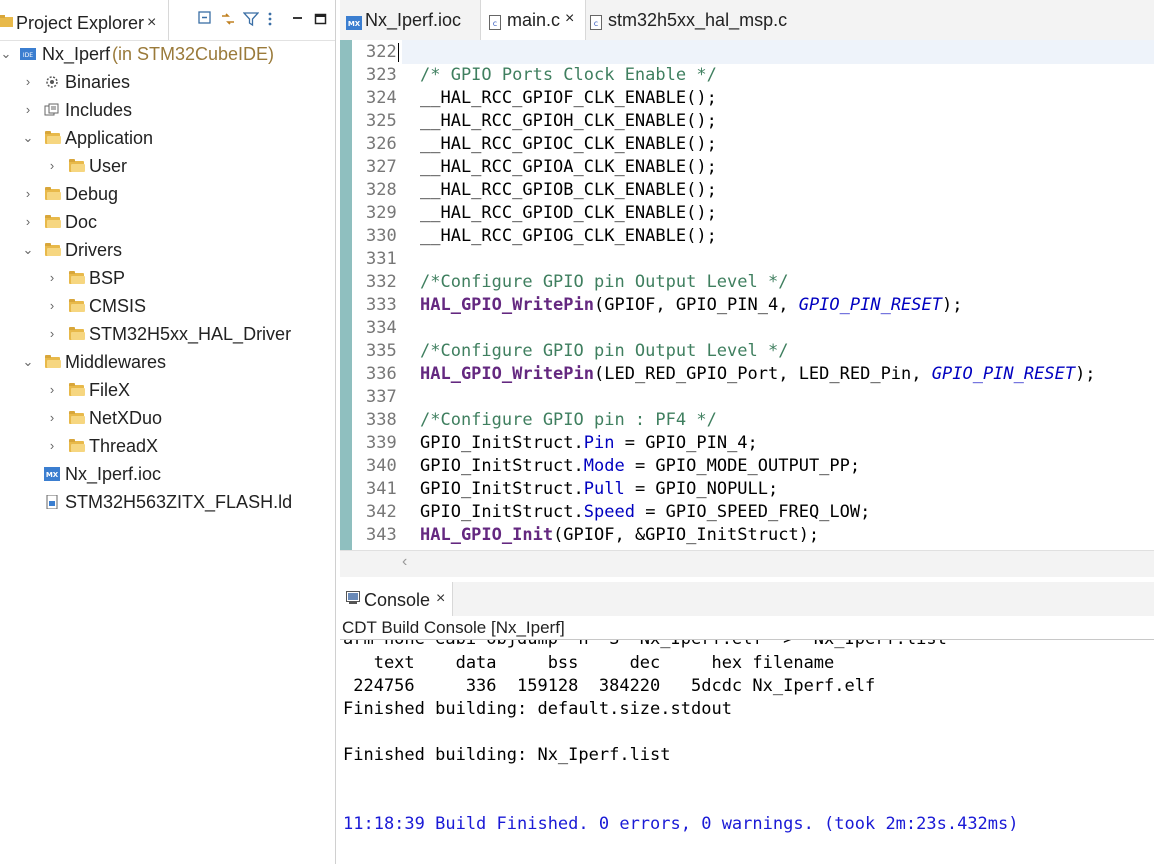  Describe the element at coordinates (109, 138) in the screenshot. I see `tree-item-label: Application` at that location.